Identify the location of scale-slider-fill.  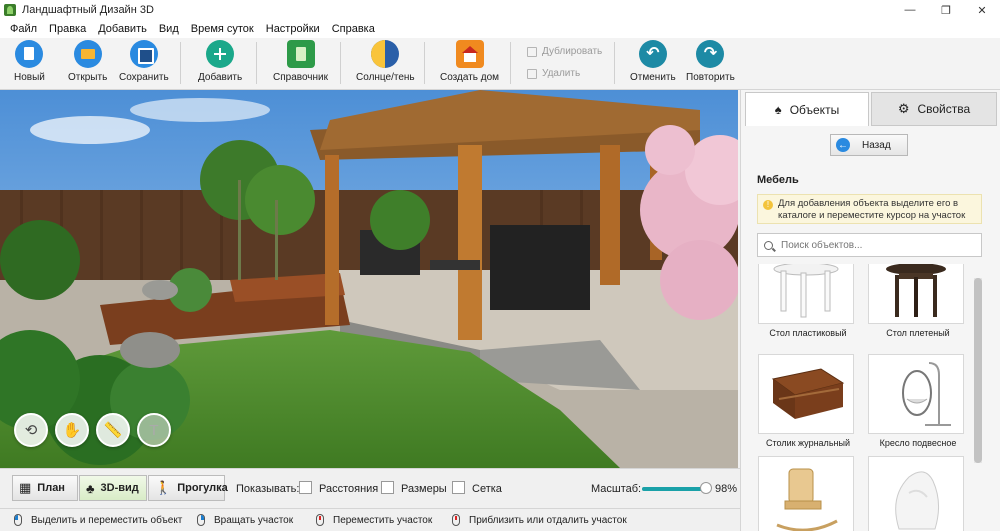
(674, 489).